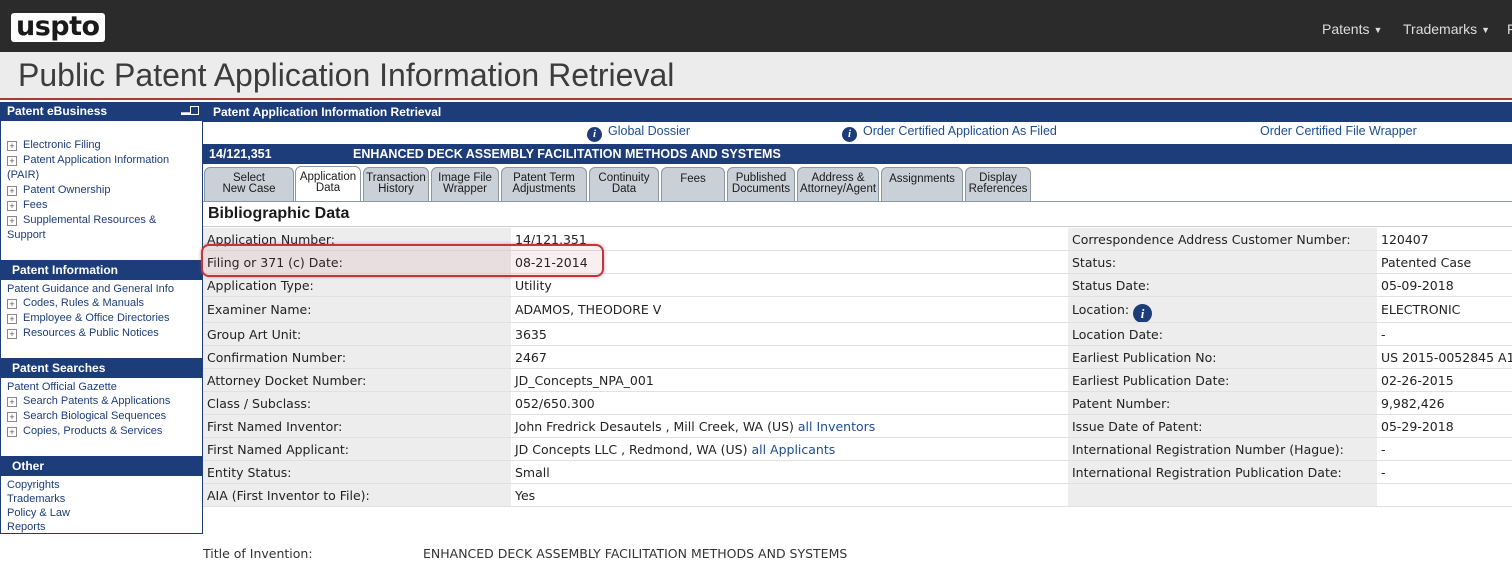  What do you see at coordinates (638, 133) in the screenshot?
I see `global-dossier-link: i Global Dossier` at bounding box center [638, 133].